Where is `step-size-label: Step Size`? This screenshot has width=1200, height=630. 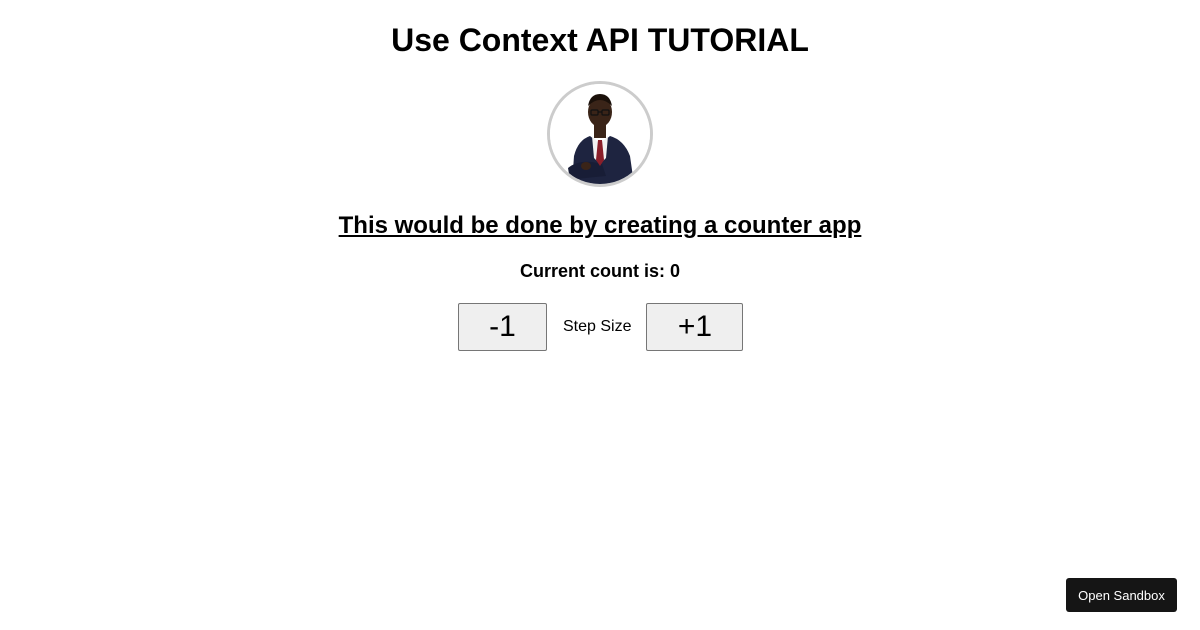 step-size-label: Step Size is located at coordinates (597, 326).